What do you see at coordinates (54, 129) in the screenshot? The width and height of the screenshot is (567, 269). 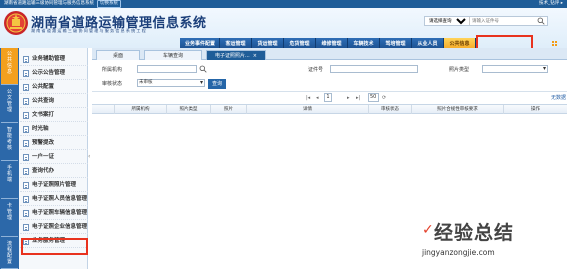 I see `sidebar-menu-item: 时光轴` at bounding box center [54, 129].